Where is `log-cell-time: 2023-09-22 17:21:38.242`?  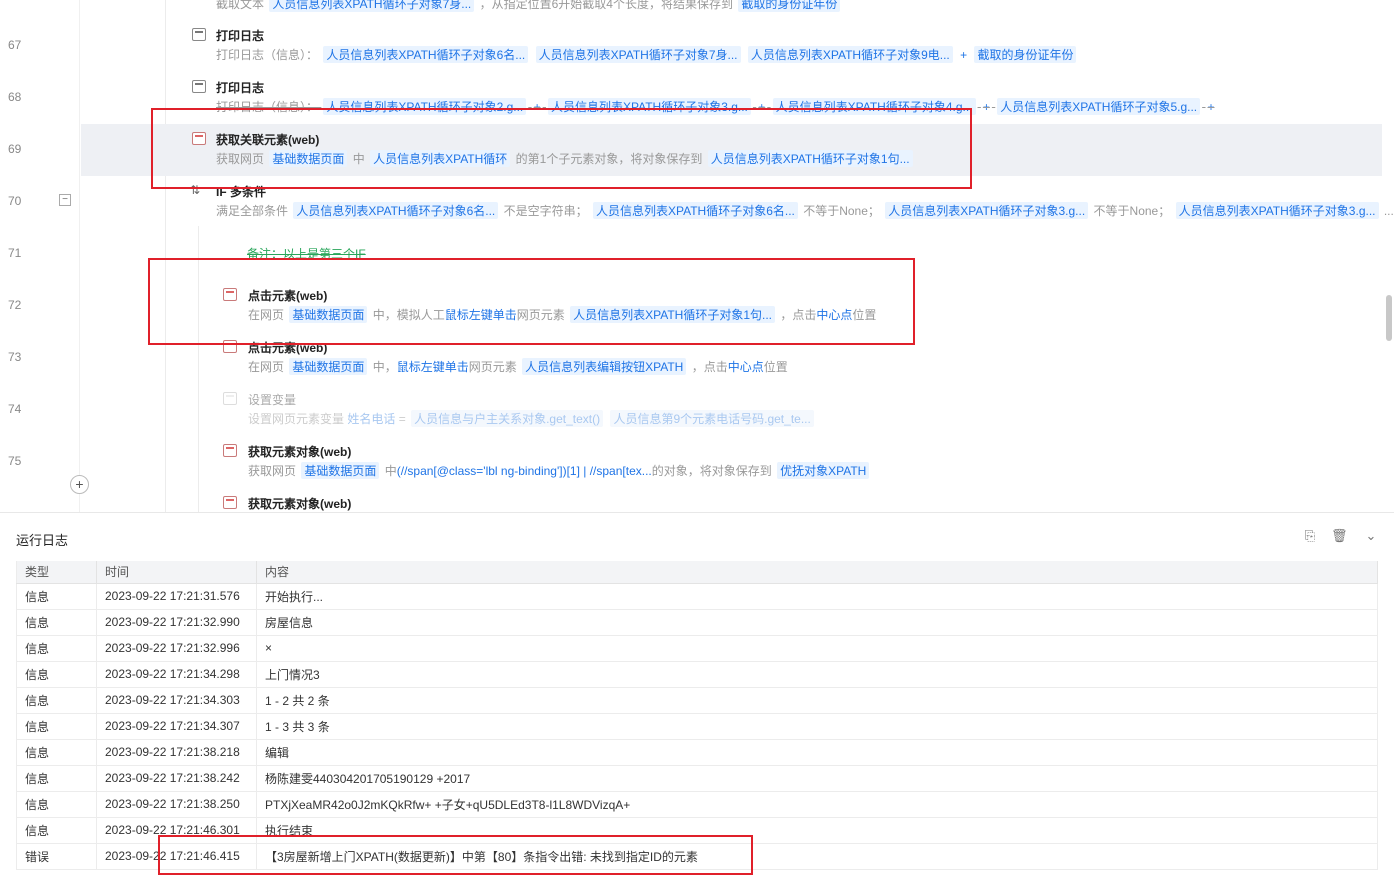
log-cell-time: 2023-09-22 17:21:38.242 is located at coordinates (176, 778).